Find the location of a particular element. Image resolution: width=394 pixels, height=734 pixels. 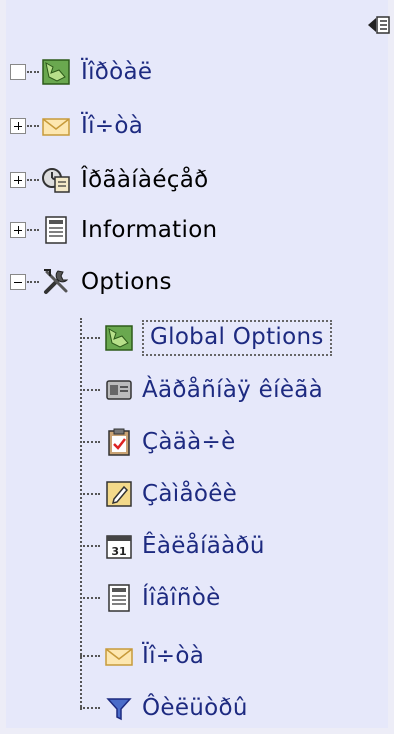

tree-item-label: Íîâîñòè is located at coordinates (181, 598).